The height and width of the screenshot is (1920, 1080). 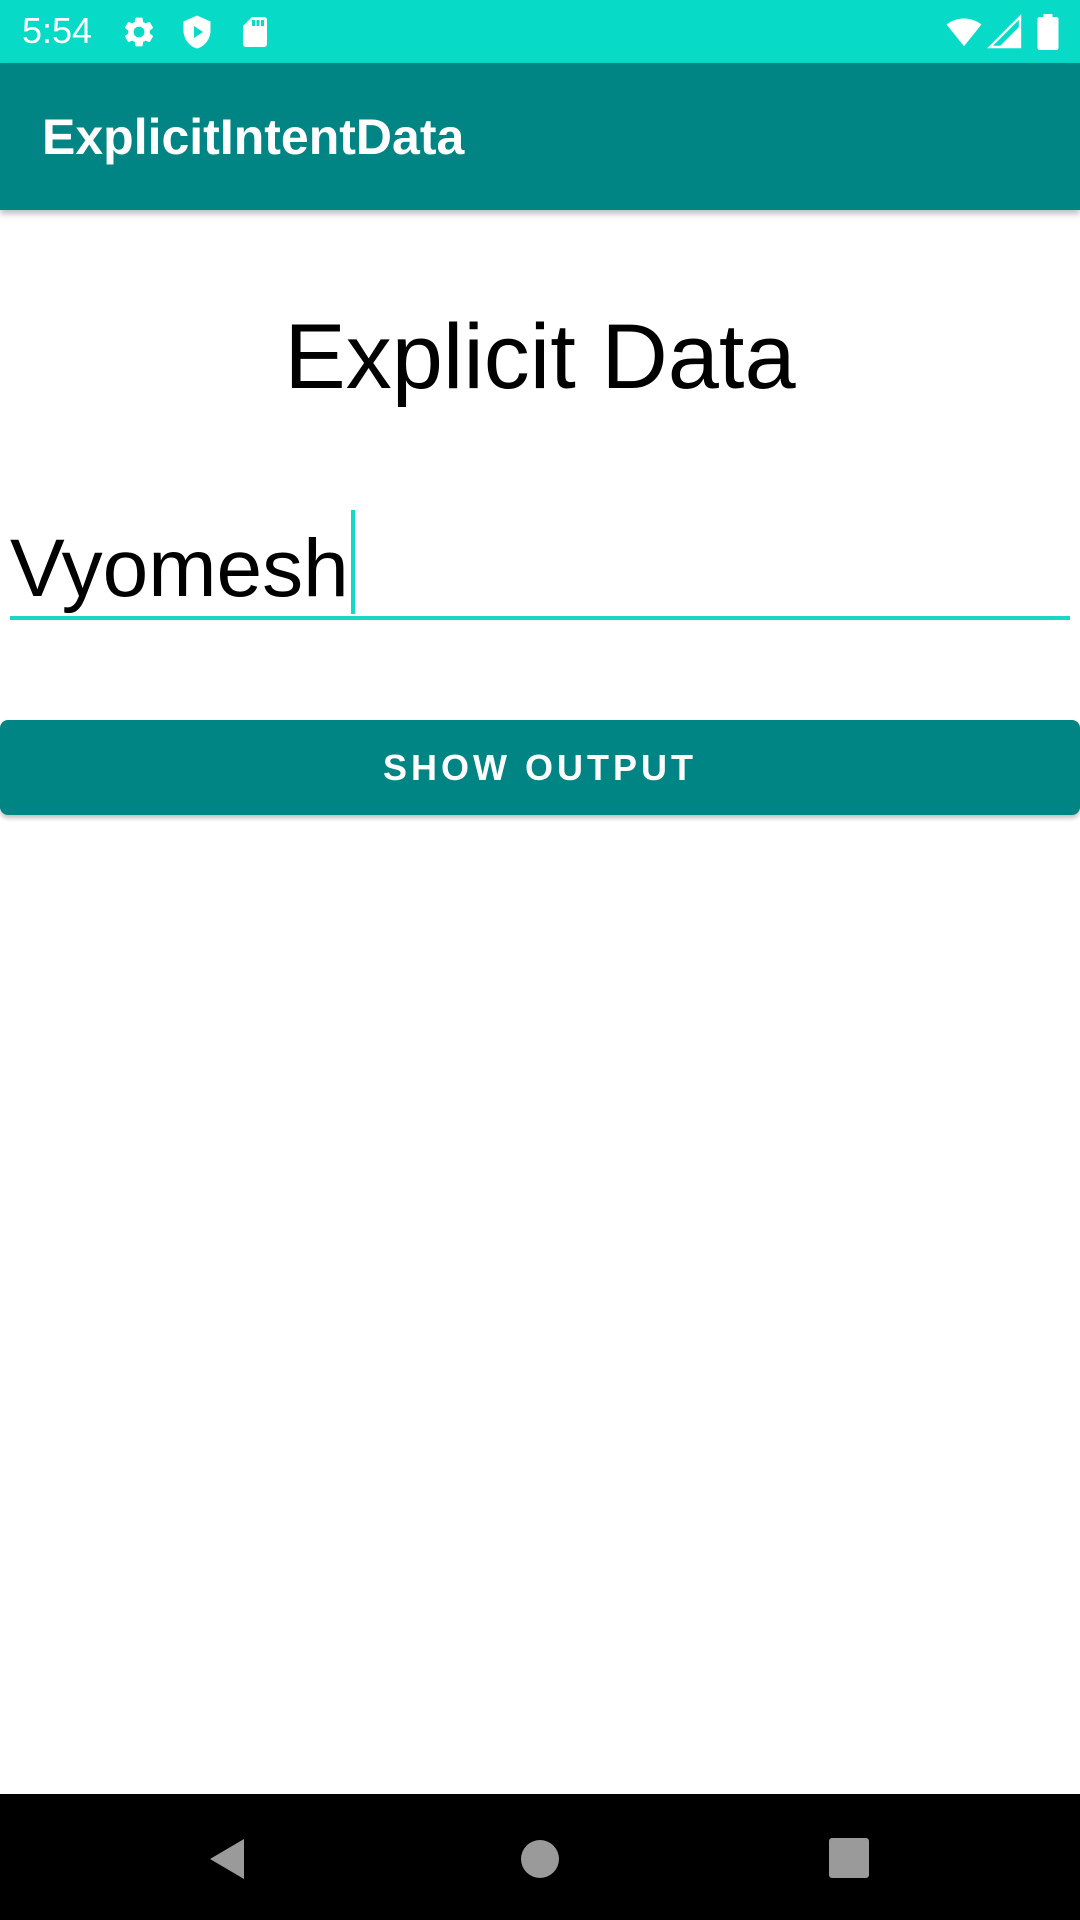 What do you see at coordinates (139, 32) in the screenshot?
I see `settings-gear-icon` at bounding box center [139, 32].